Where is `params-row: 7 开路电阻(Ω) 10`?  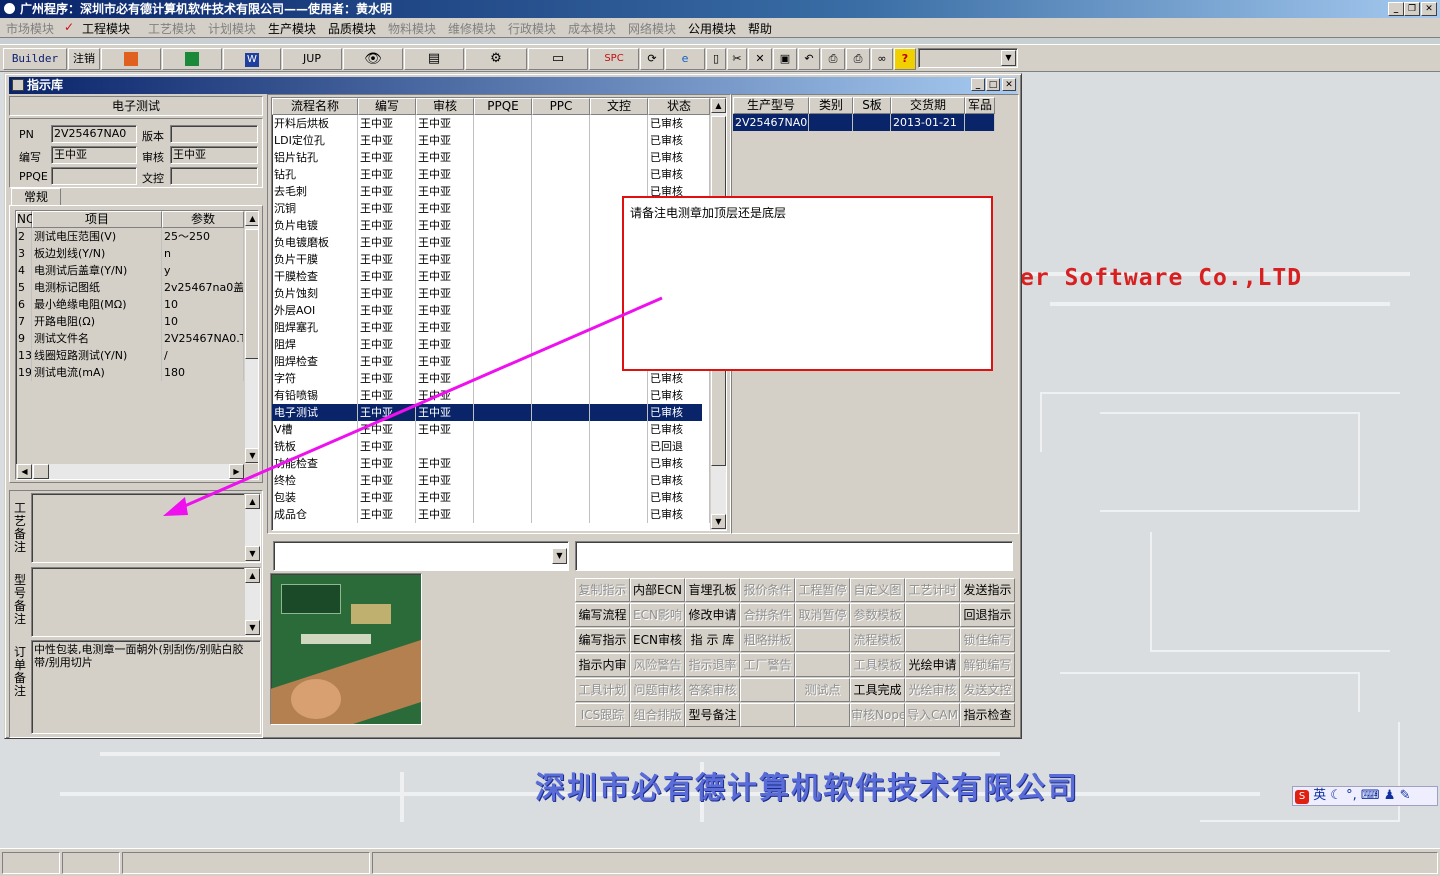
params-row: 7 开路电阻(Ω) 10 is located at coordinates (130, 321).